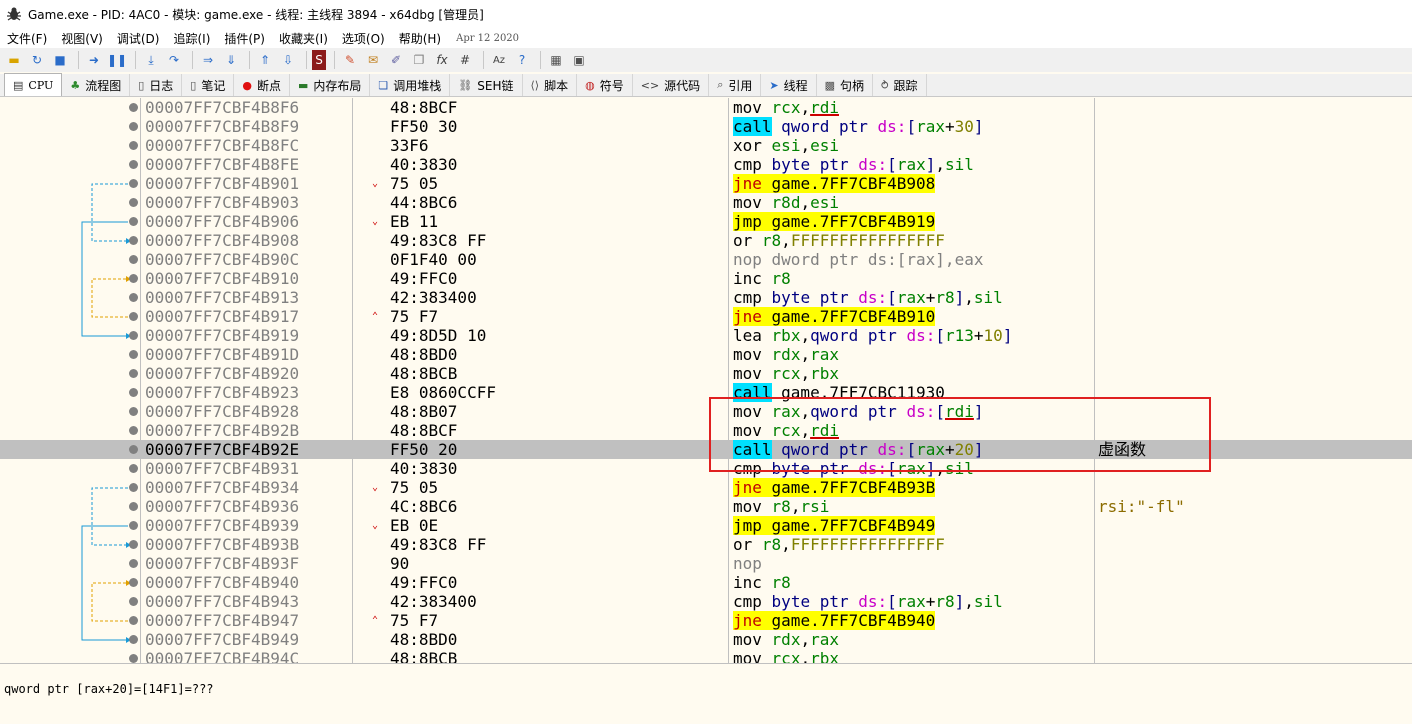 This screenshot has width=1412, height=724. What do you see at coordinates (94, 60) in the screenshot?
I see `run-icon: ➜` at bounding box center [94, 60].